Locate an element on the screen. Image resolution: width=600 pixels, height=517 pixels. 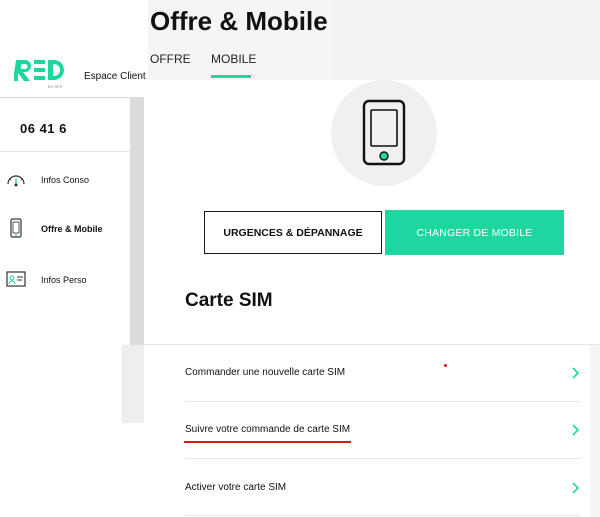
sidebar-scroll-border is located at coordinates (137, 221).